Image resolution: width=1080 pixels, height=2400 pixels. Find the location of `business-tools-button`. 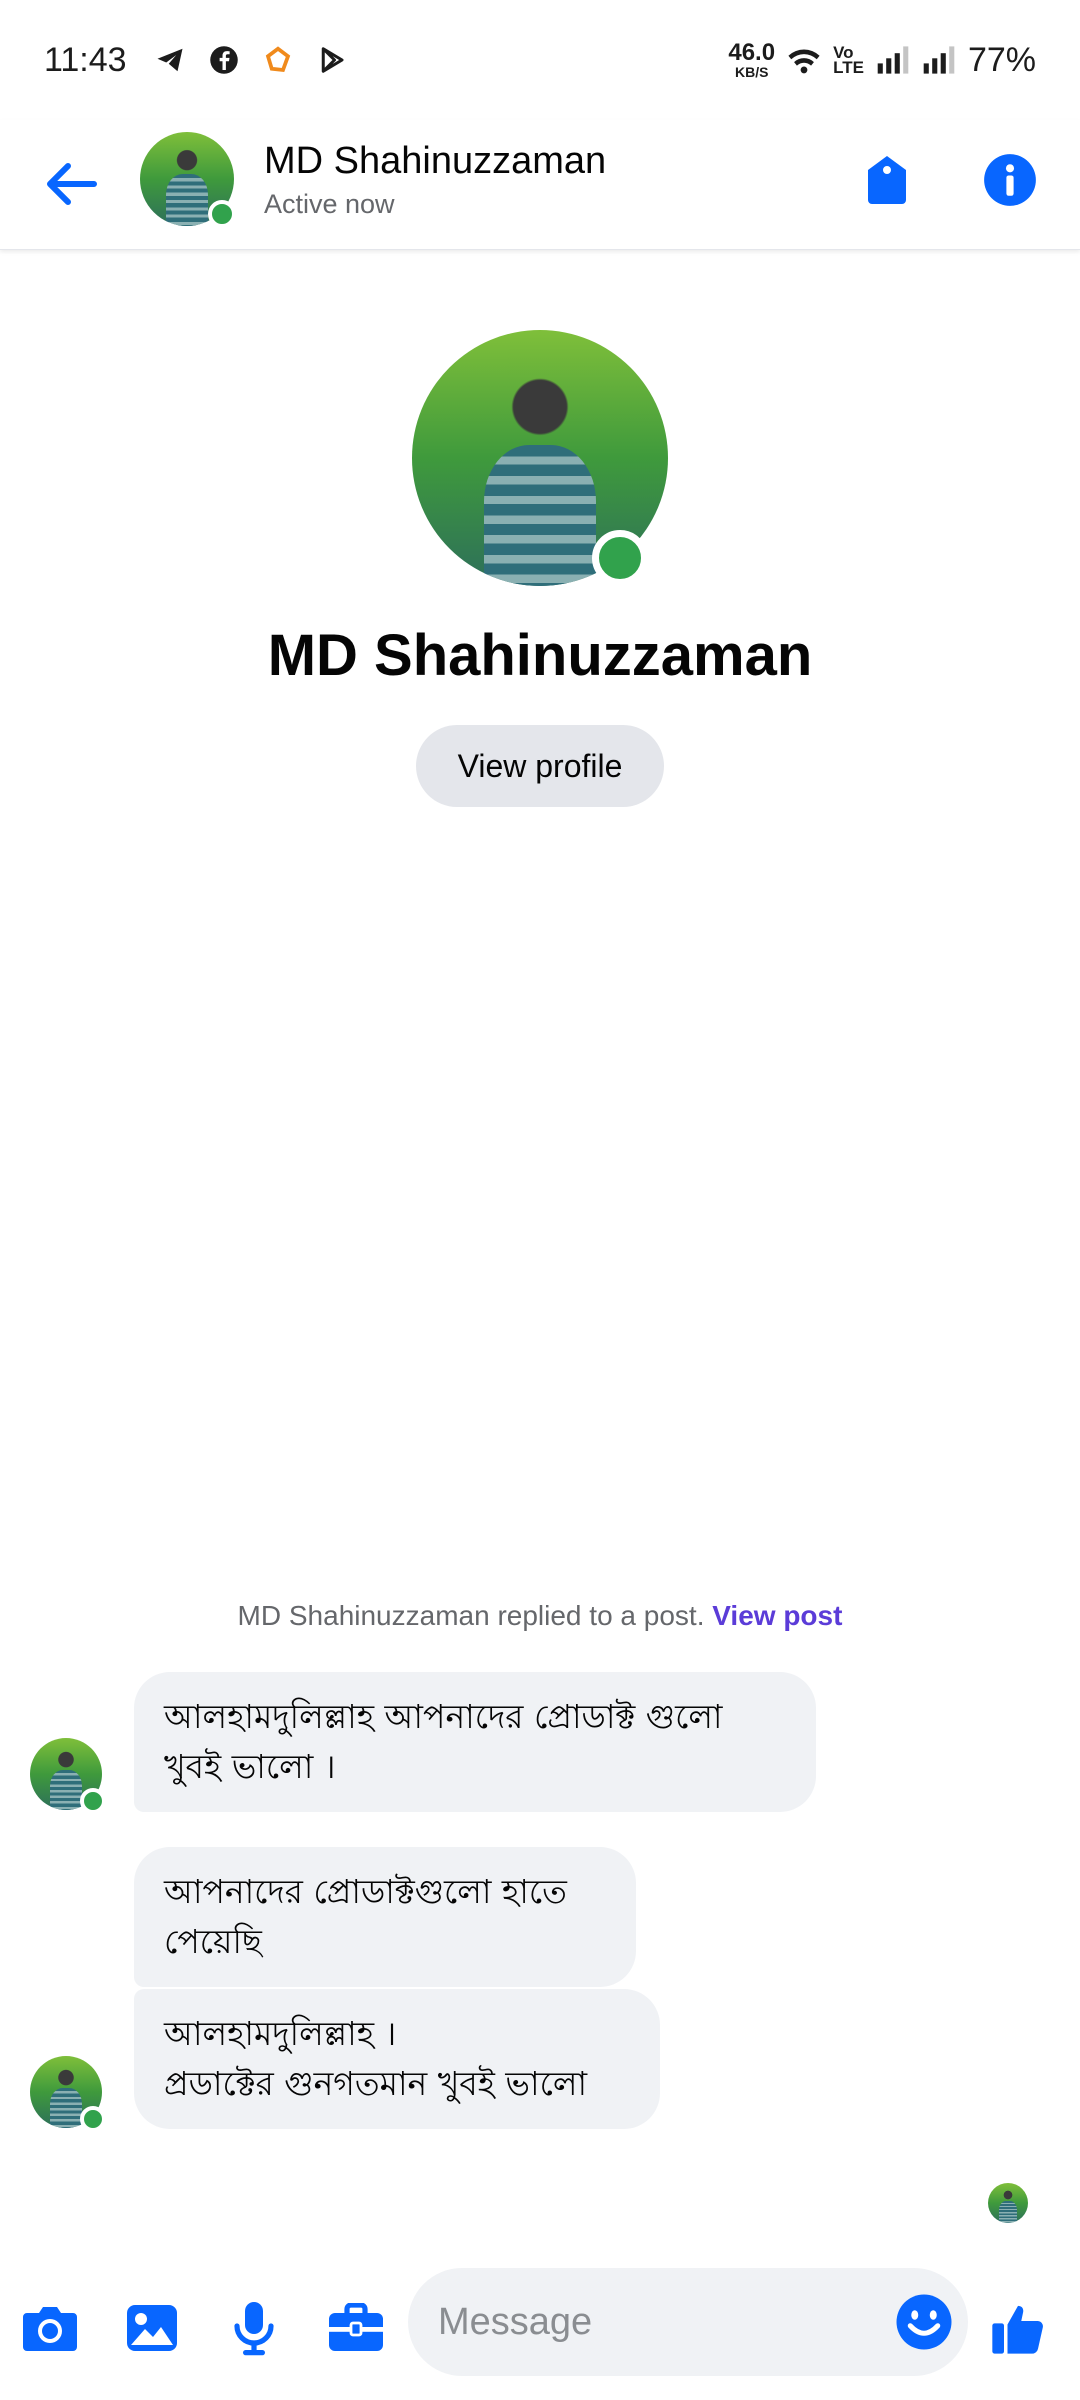

business-tools-button is located at coordinates (356, 2328).